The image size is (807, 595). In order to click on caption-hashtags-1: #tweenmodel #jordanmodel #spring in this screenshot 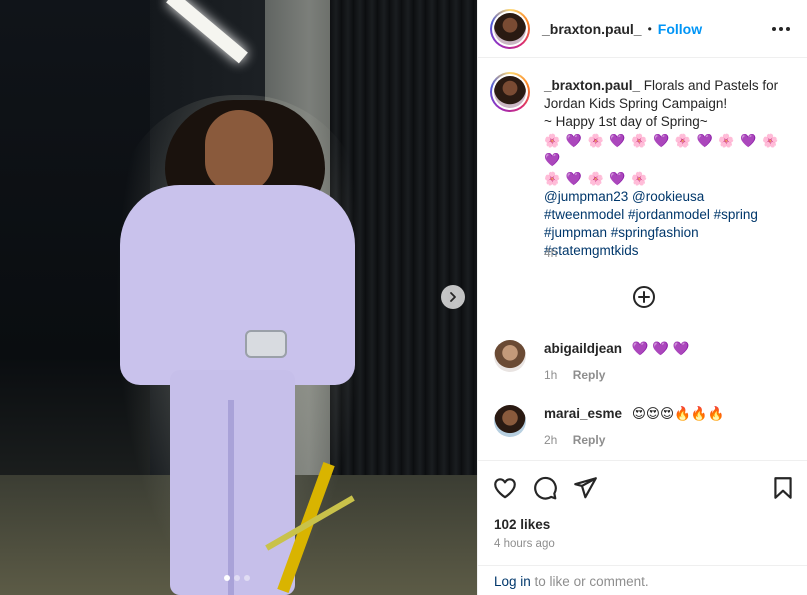, I will do `click(651, 214)`.